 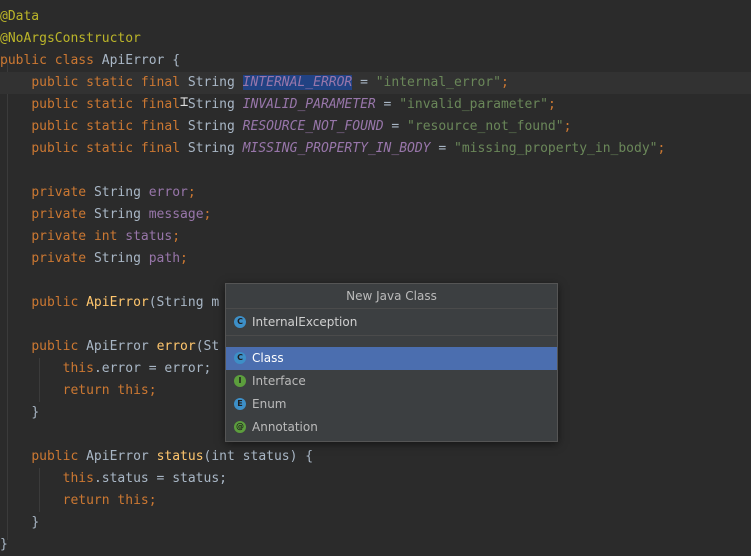 What do you see at coordinates (184, 102) in the screenshot?
I see `ibeam-cursor-icon: ⌶` at bounding box center [184, 102].